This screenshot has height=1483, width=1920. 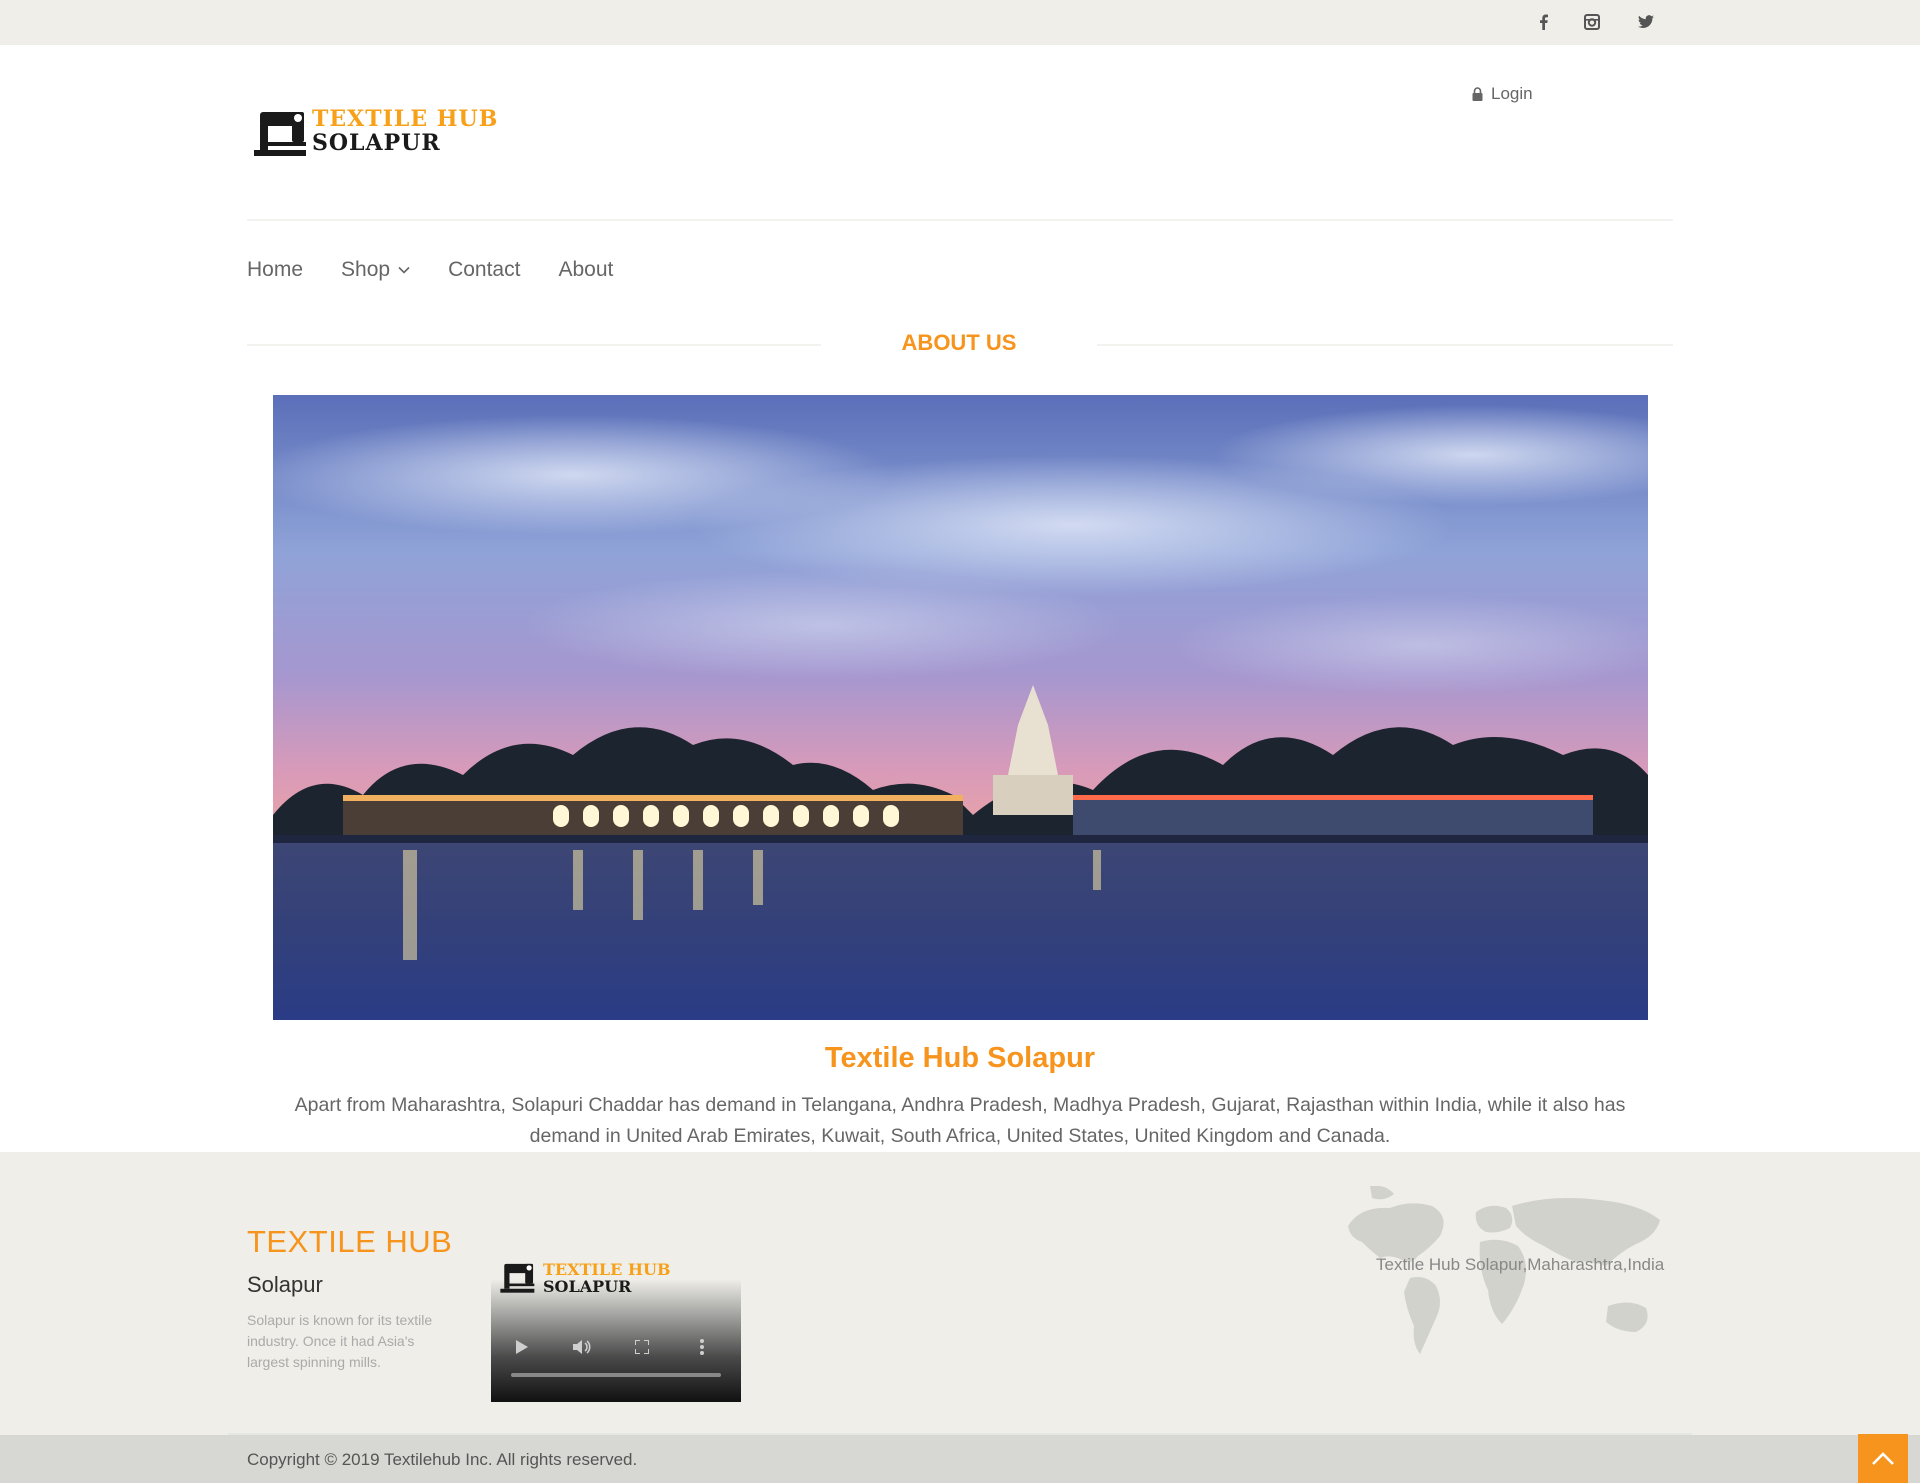 What do you see at coordinates (587, 1286) in the screenshot?
I see `video-logo-line2: SOLAPUR` at bounding box center [587, 1286].